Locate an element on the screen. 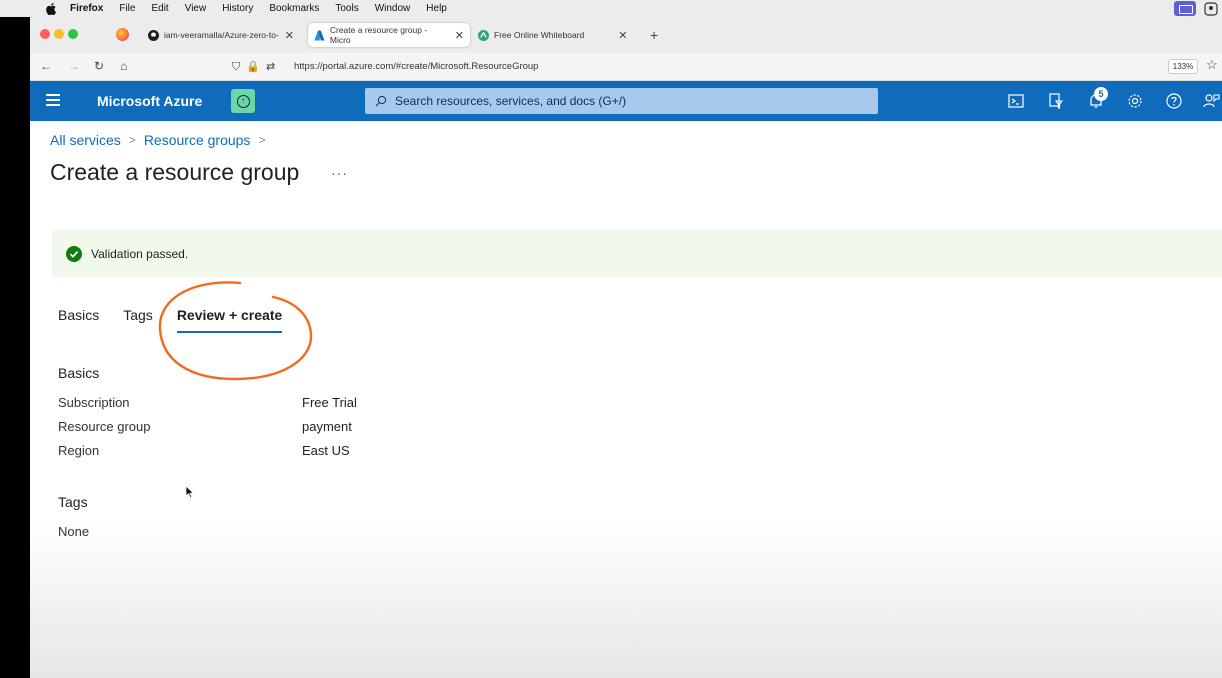  search-icon is located at coordinates (381, 101).